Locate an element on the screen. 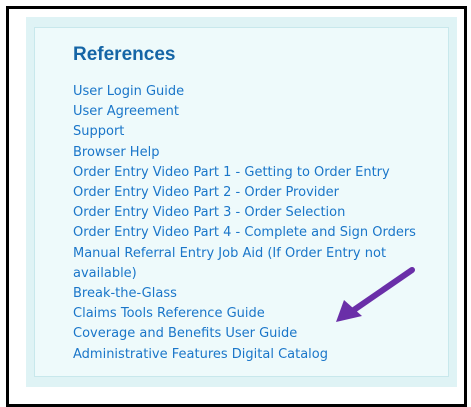 This screenshot has height=407, width=471. link-user-login-guide: User Login Guide is located at coordinates (253, 92).